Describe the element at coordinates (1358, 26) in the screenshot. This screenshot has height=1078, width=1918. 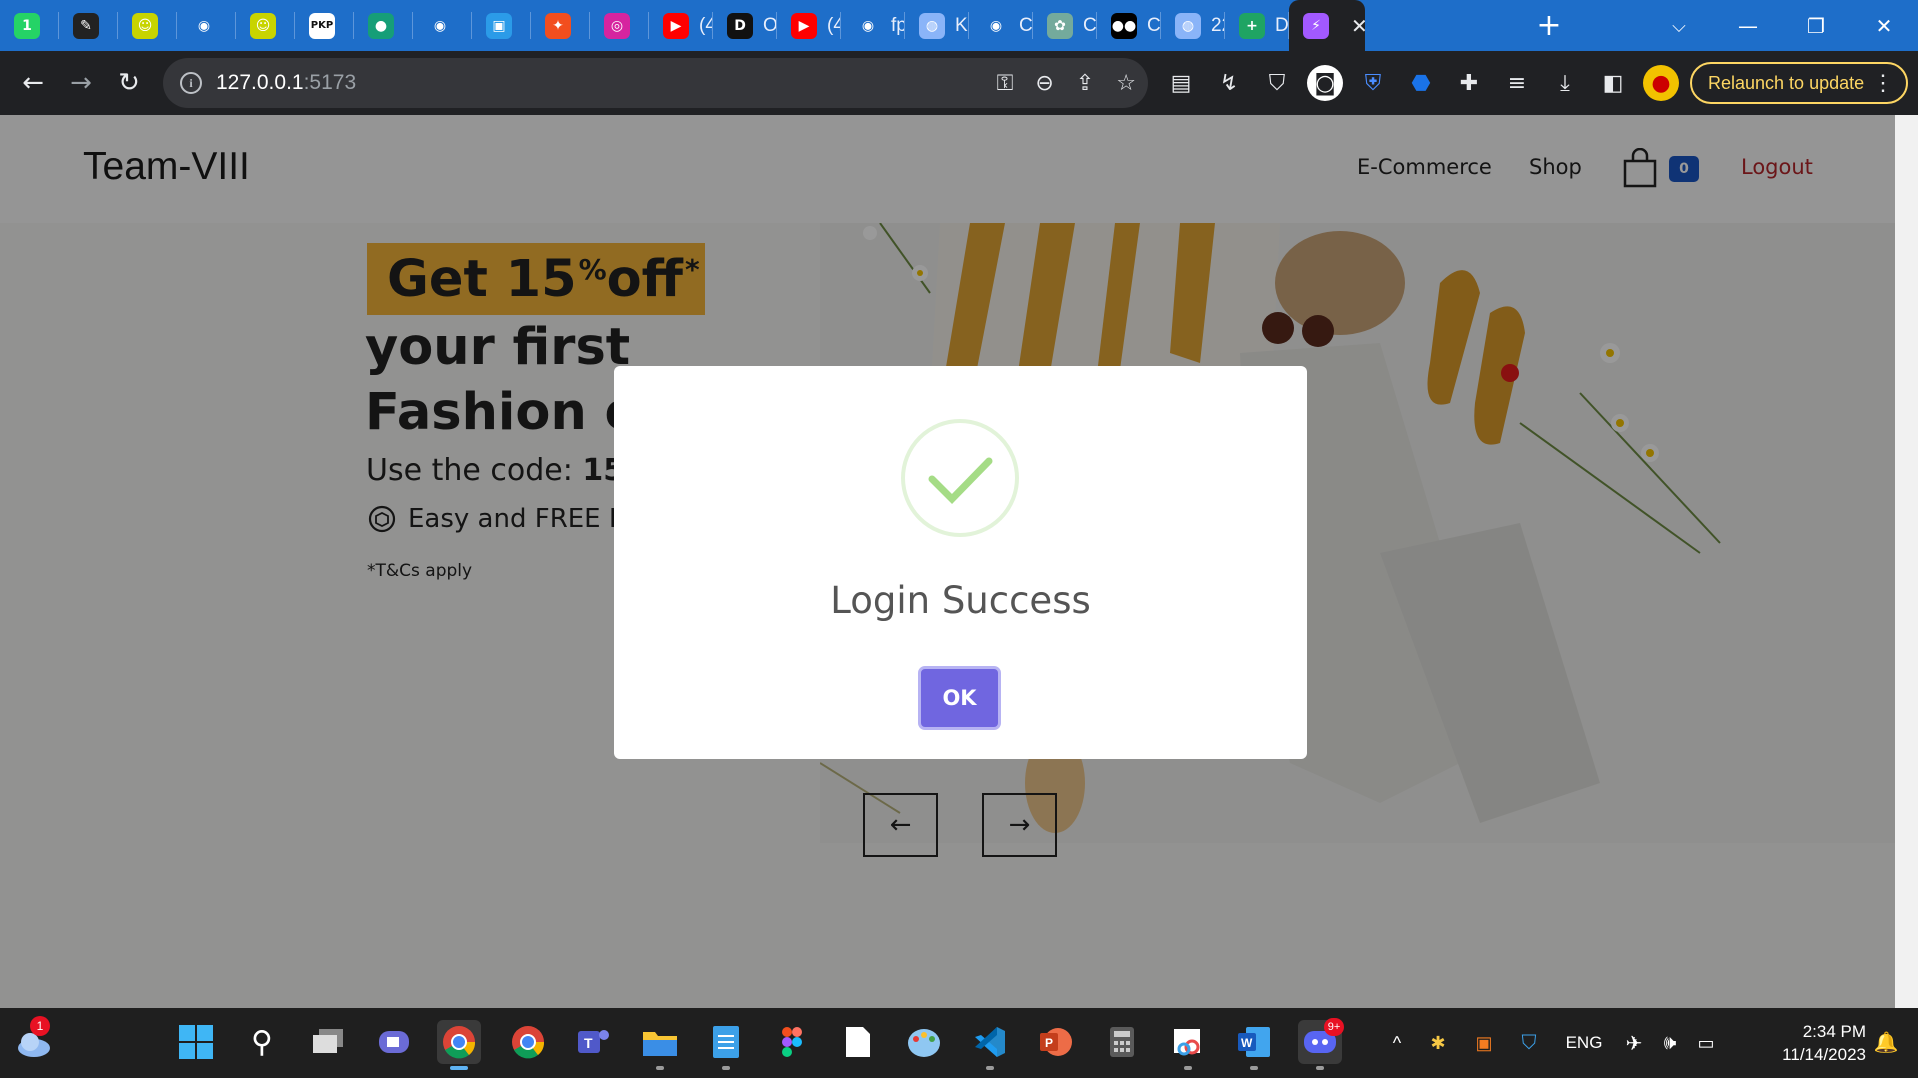
I see `close-tab-icon: ✕` at that location.